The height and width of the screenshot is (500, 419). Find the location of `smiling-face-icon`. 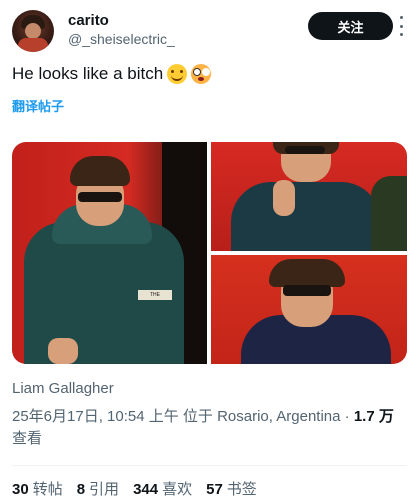

smiling-face-icon is located at coordinates (177, 74).